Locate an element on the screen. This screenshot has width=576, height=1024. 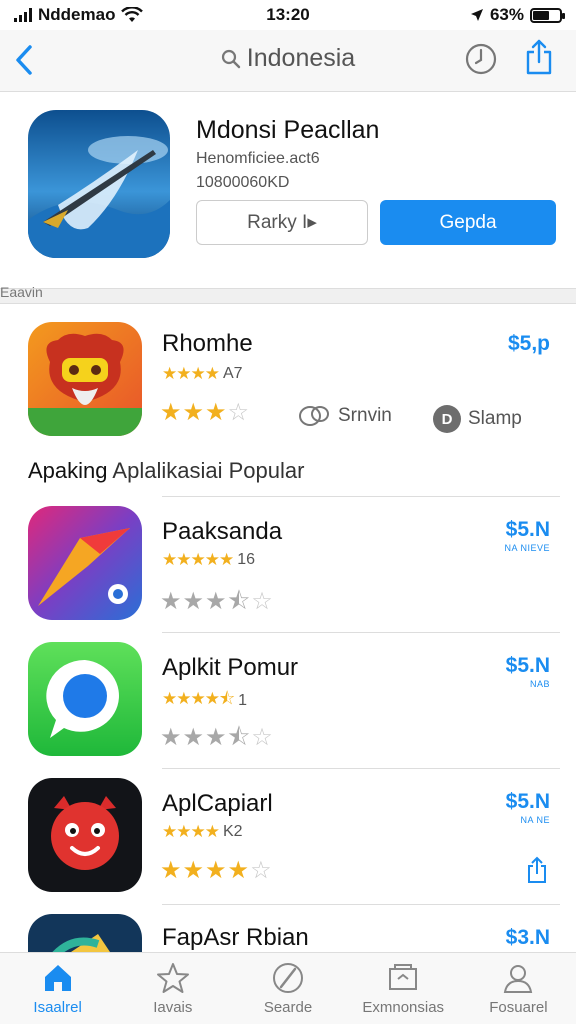
top-app-chip-2: D Slamp is located at coordinates (477, 419).